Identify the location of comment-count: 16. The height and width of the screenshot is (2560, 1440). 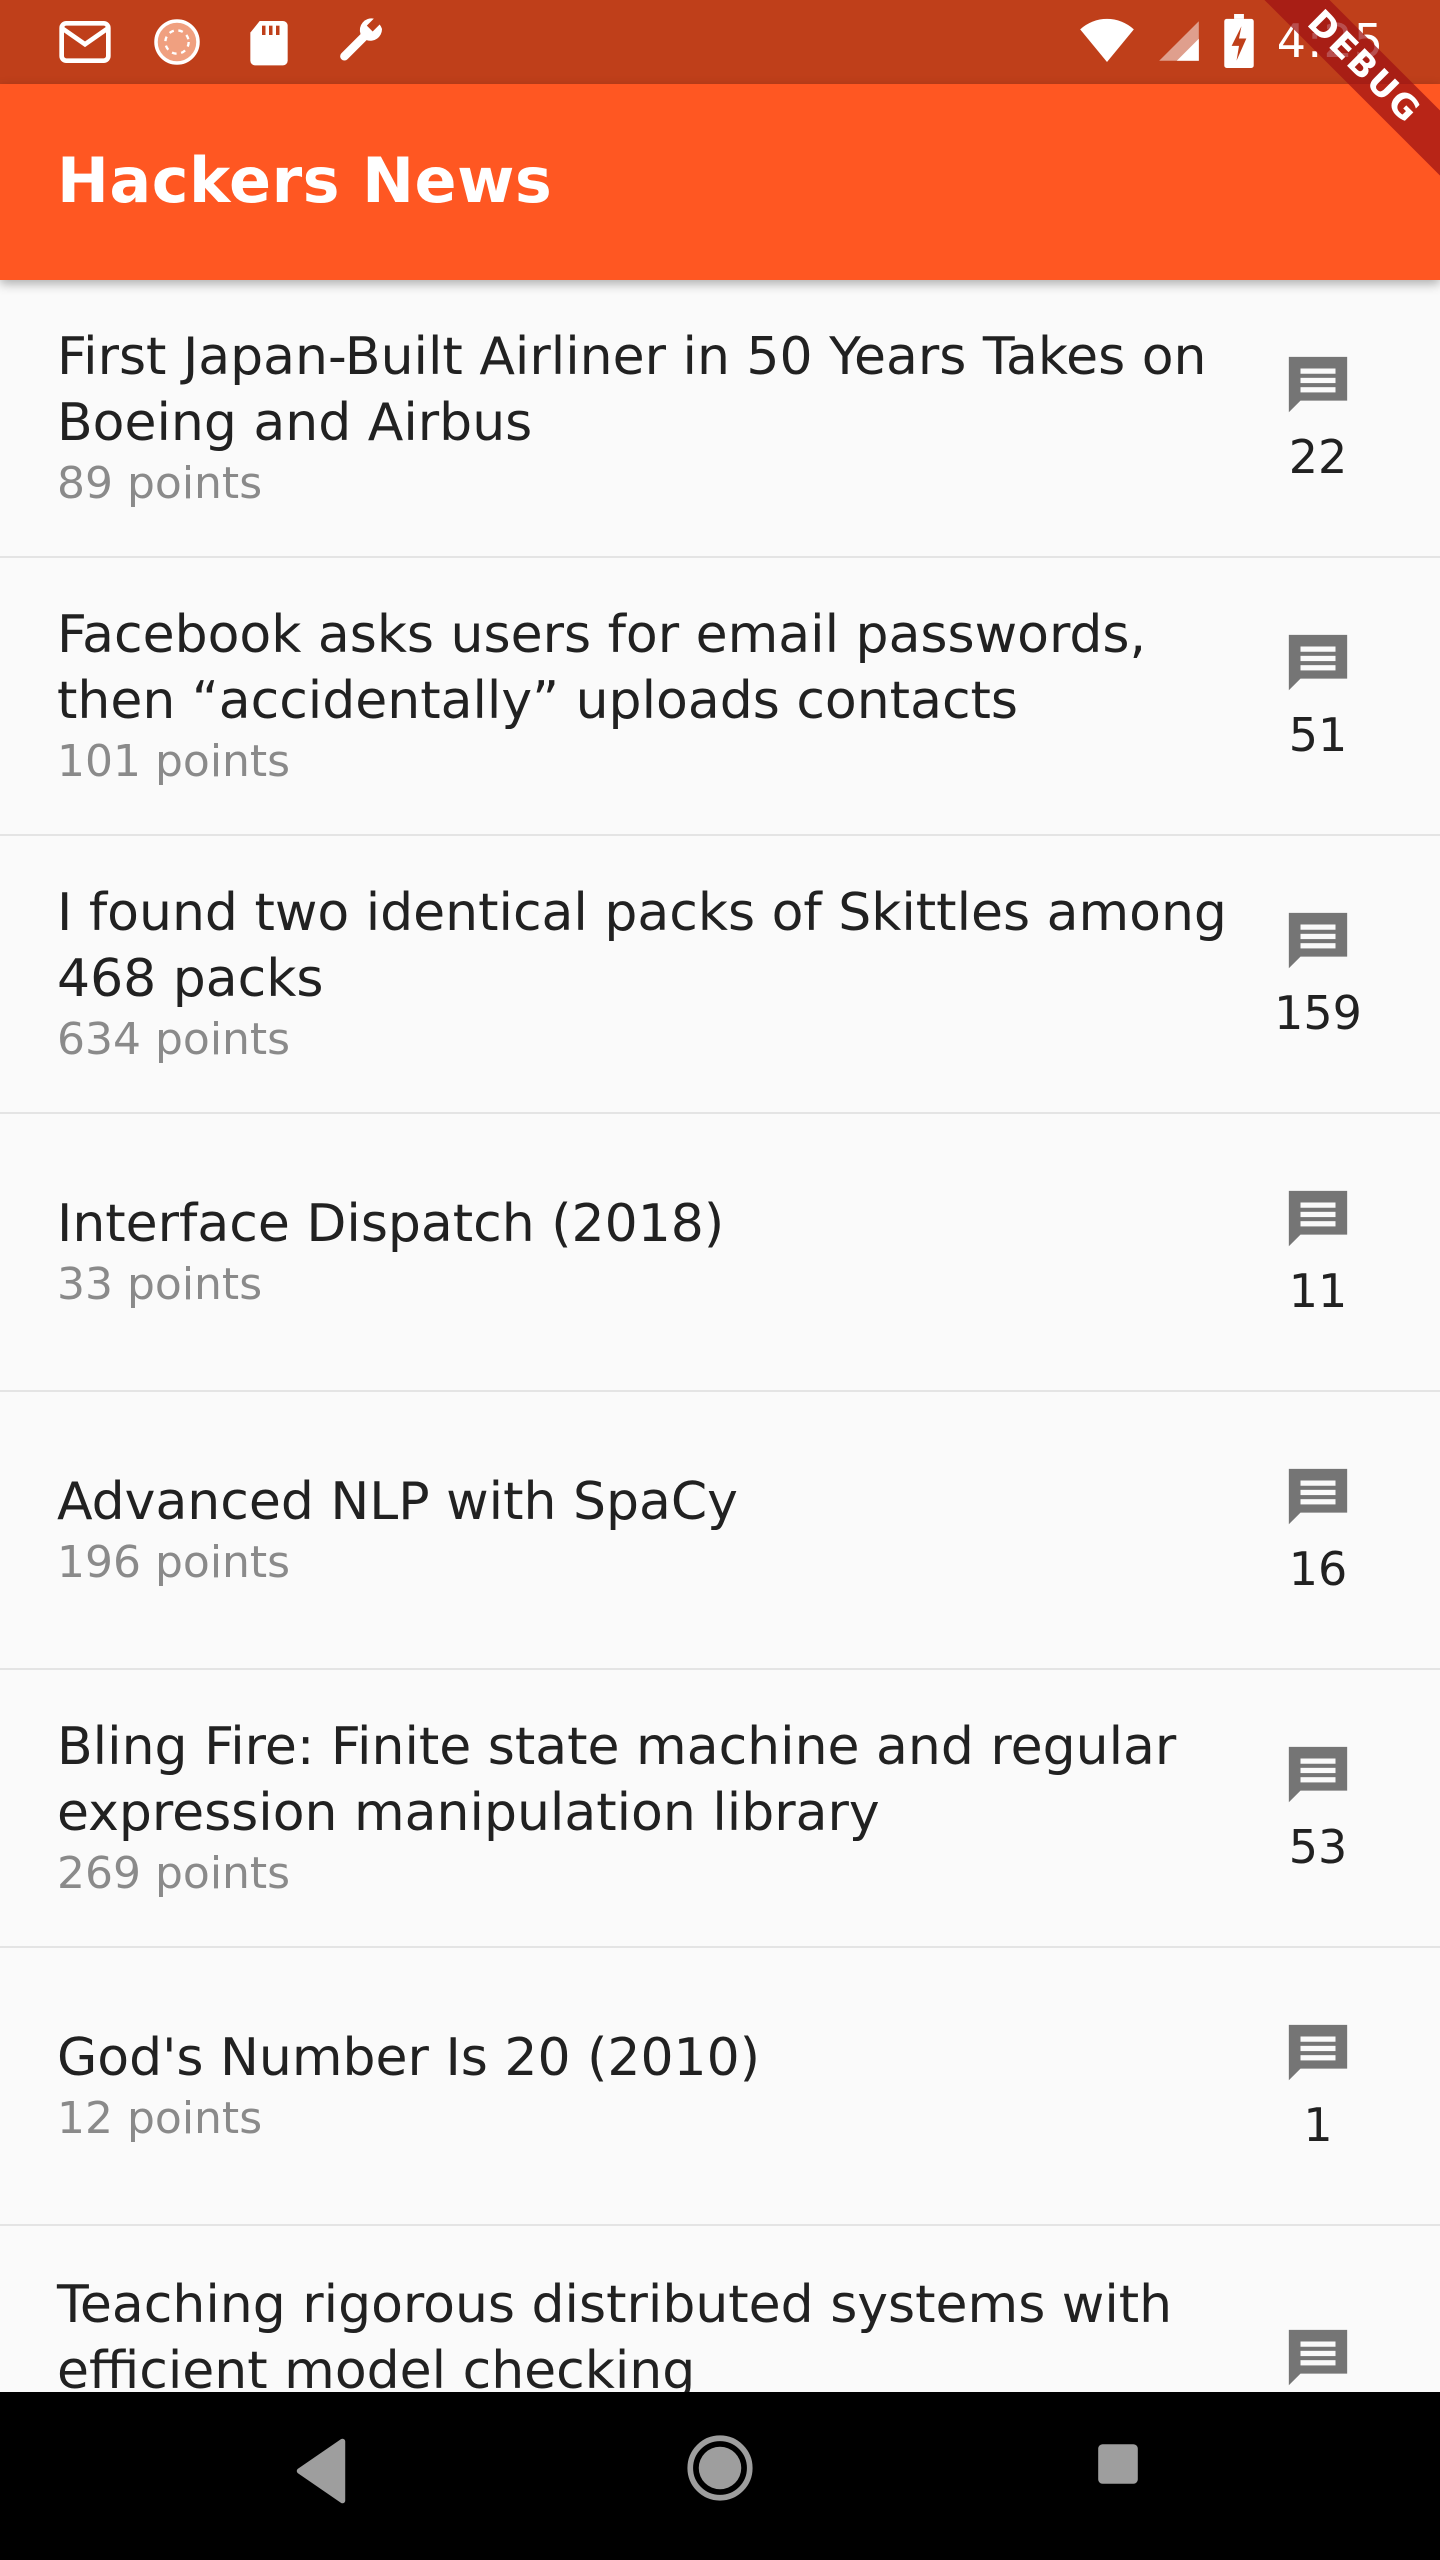
(1318, 1569).